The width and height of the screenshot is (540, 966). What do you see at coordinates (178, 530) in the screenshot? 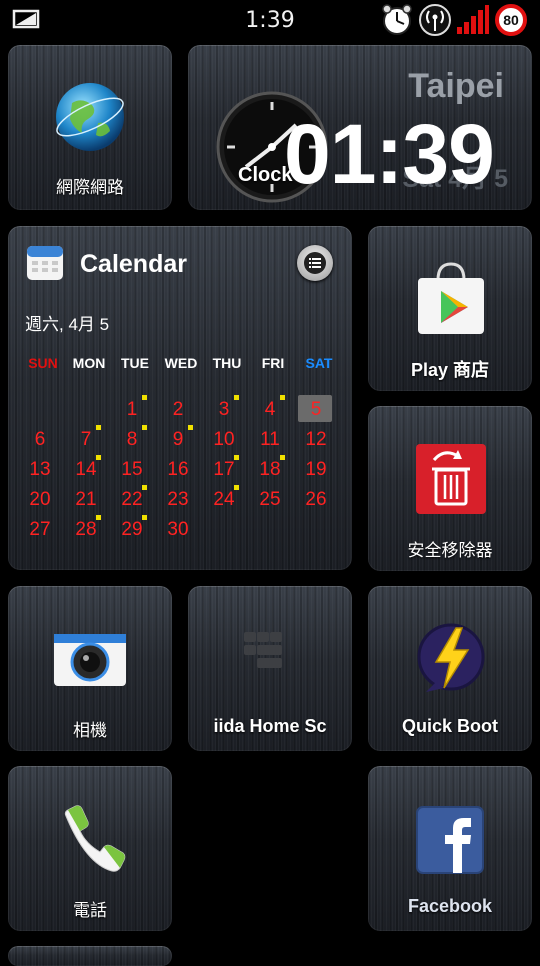
I see `calendar-day-30: 30` at bounding box center [178, 530].